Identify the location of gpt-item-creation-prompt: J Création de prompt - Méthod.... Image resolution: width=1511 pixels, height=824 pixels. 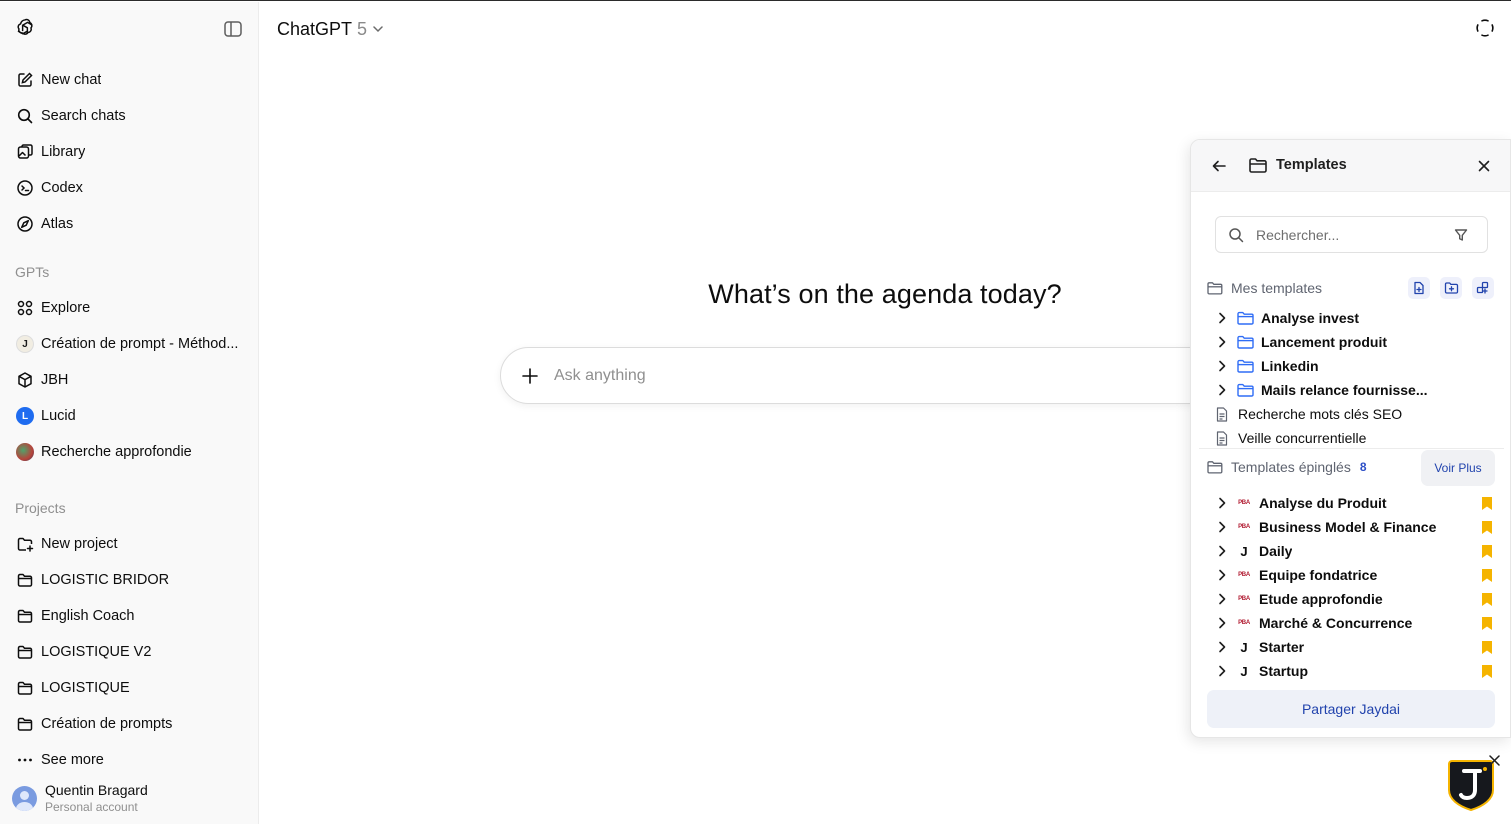
(129, 344).